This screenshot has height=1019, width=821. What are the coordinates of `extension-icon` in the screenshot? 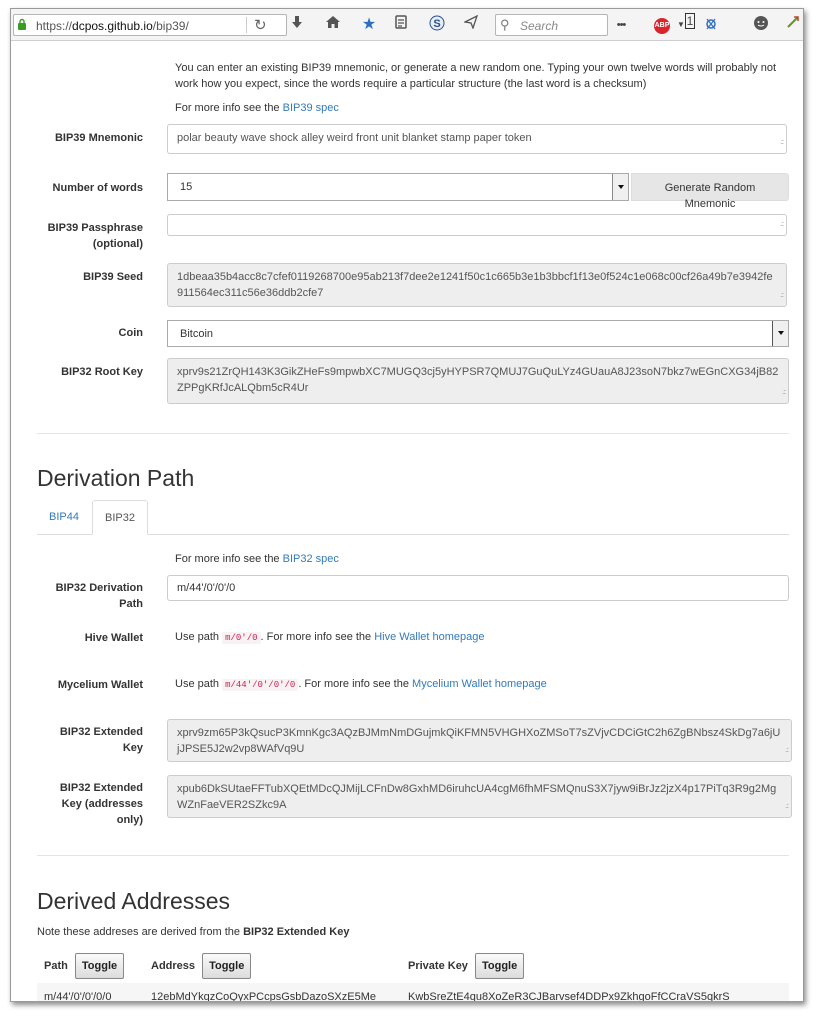 It's located at (793, 25).